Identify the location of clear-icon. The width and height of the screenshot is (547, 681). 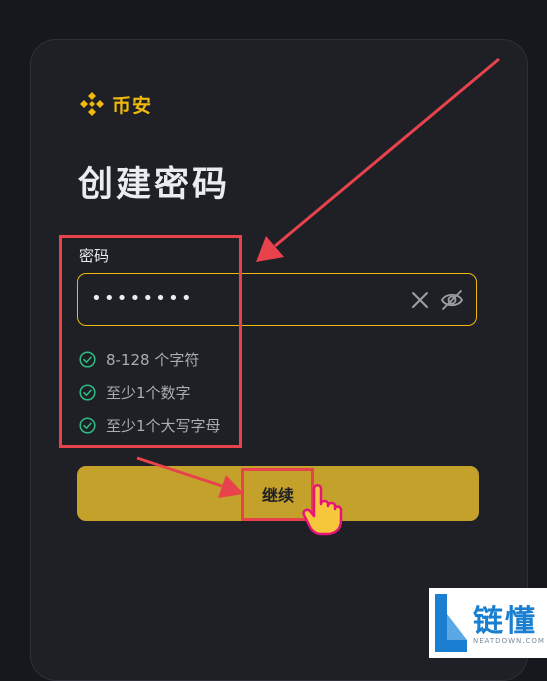
(420, 300).